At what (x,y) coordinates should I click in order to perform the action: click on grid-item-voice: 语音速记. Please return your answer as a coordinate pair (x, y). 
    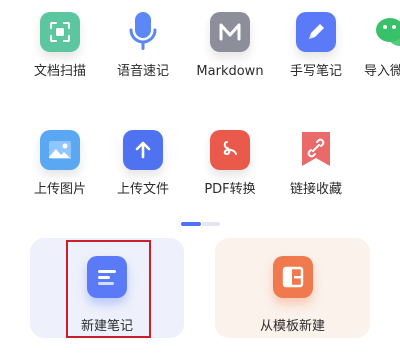
    Looking at the image, I should click on (143, 46).